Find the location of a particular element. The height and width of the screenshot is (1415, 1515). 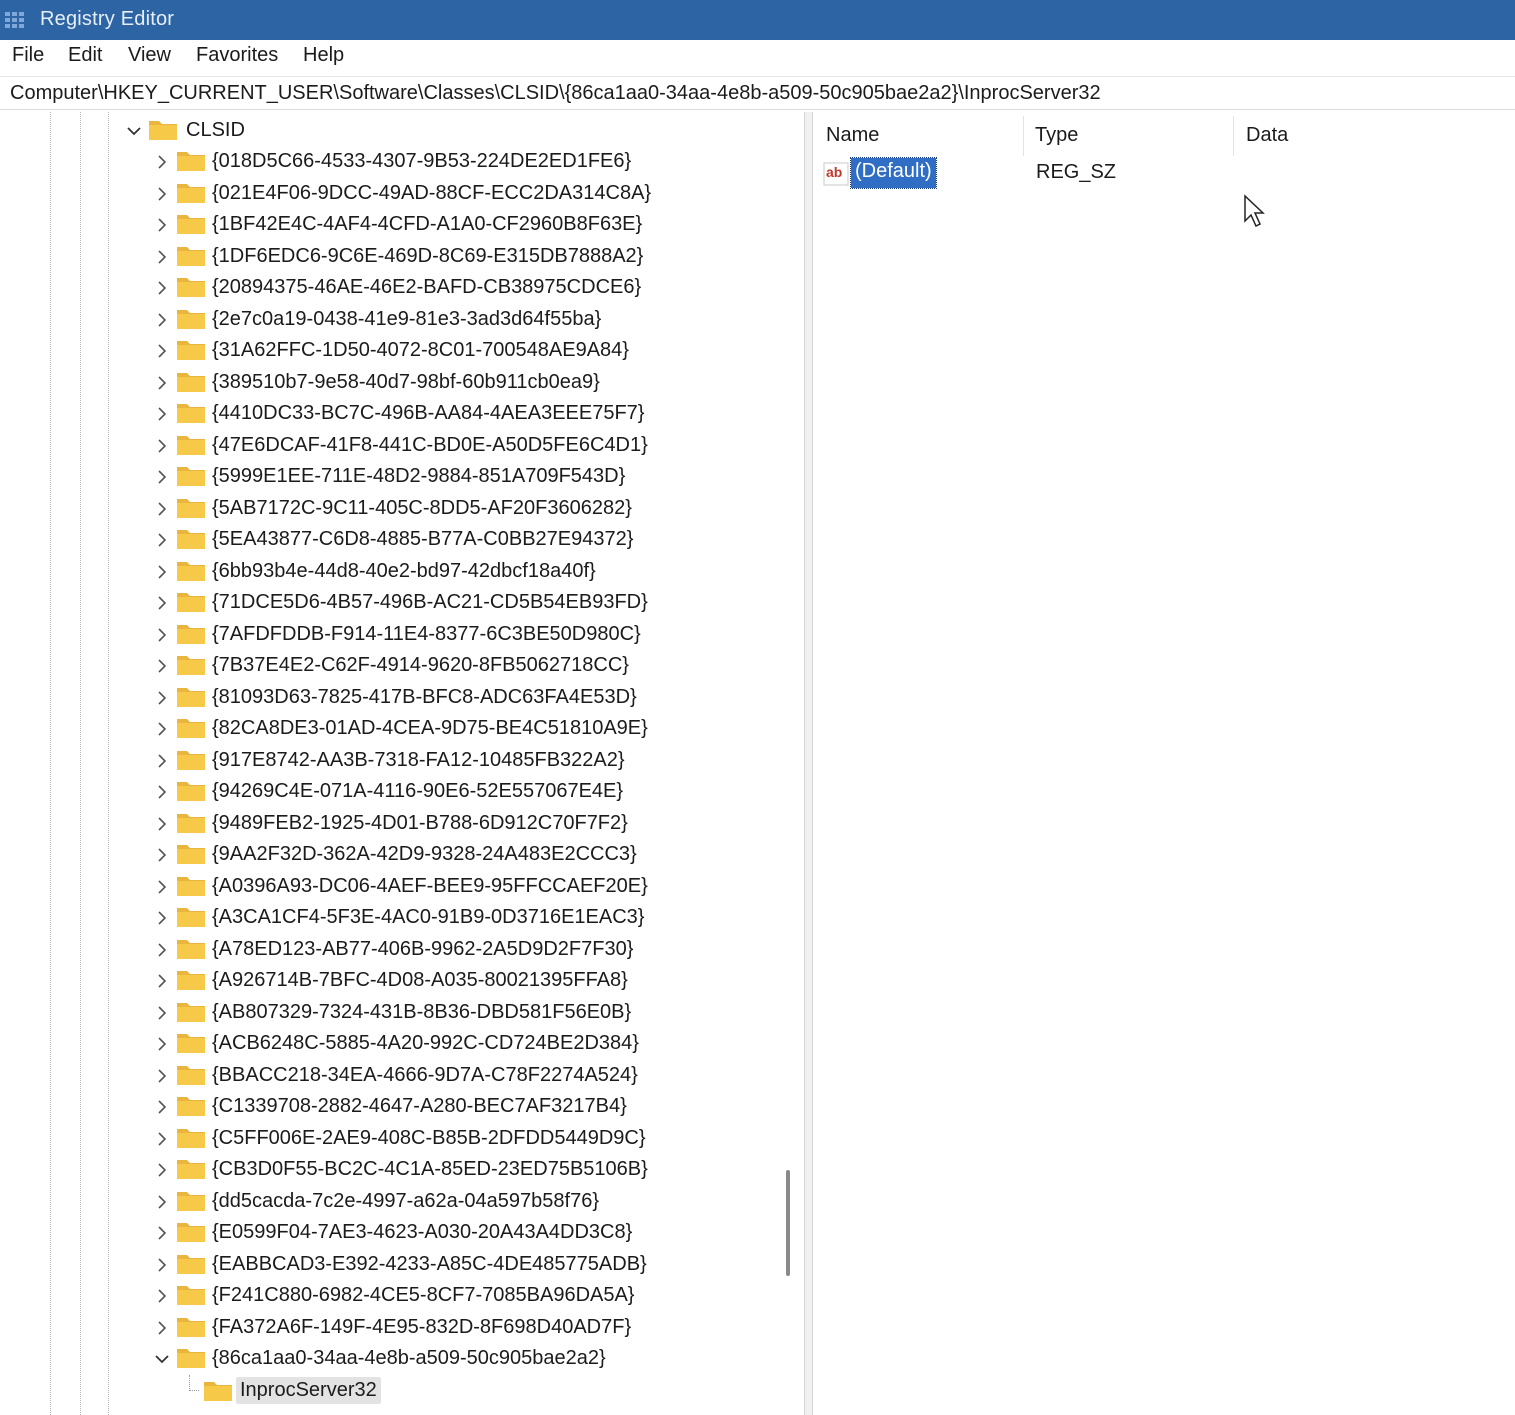

tree-item-clsid-subkey: {EABBCAD3-E392-4233-A85C-4DE485775ADB} is located at coordinates (390, 1263).